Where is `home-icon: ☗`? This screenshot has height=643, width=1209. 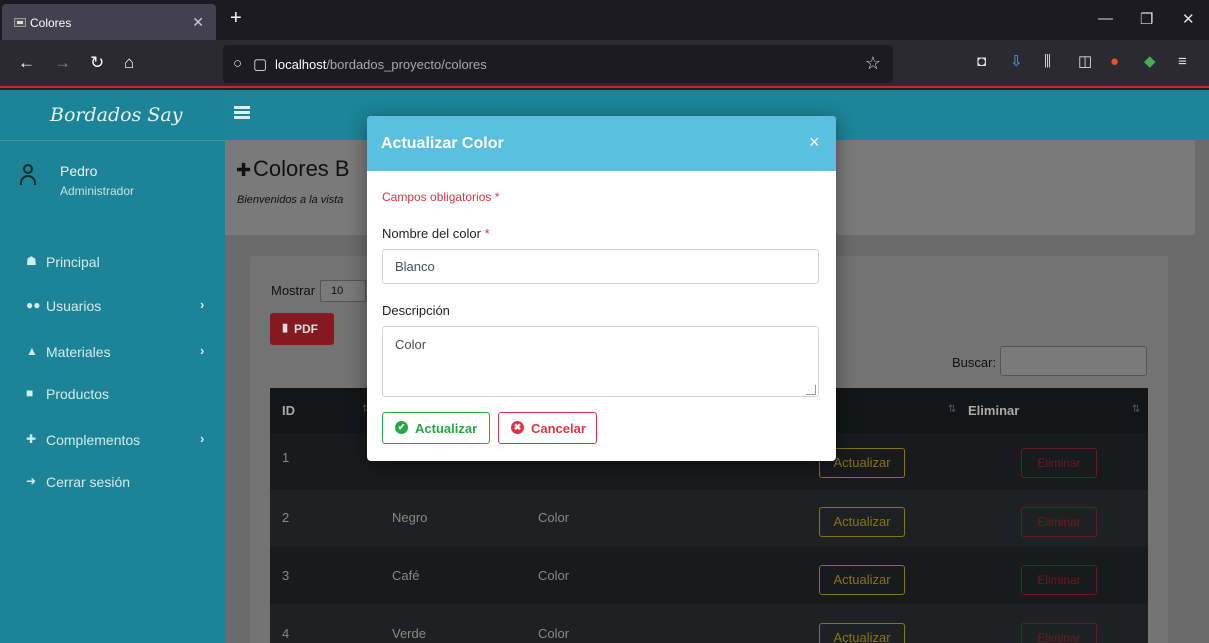
home-icon: ☗ is located at coordinates (31, 261).